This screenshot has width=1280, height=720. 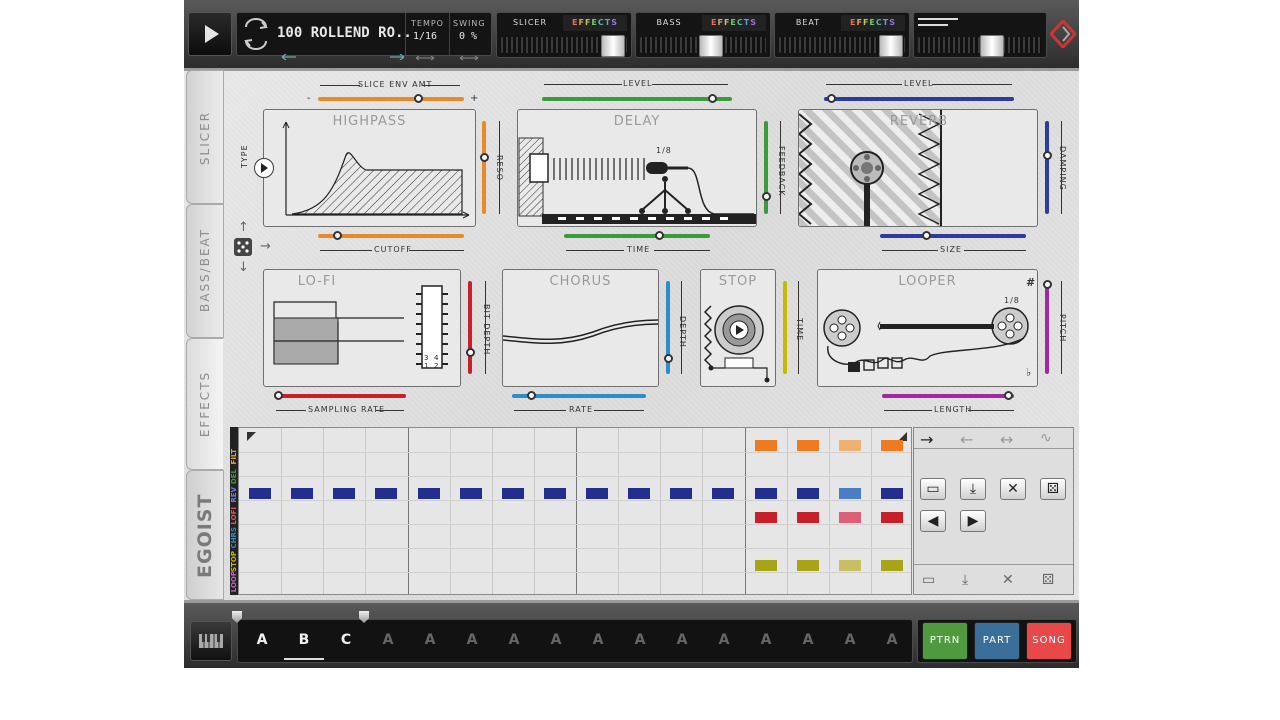 I want to click on slicer-effects-tab: EFFECTS, so click(x=595, y=23).